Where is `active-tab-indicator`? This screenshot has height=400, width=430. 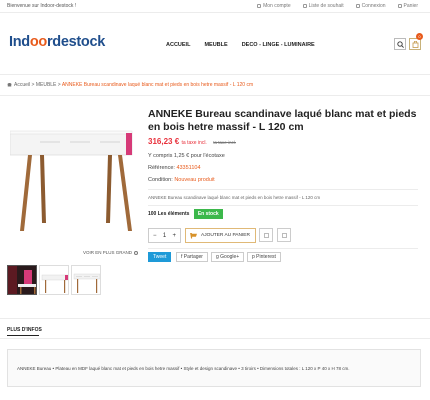
active-tab-indicator is located at coordinates (23, 335).